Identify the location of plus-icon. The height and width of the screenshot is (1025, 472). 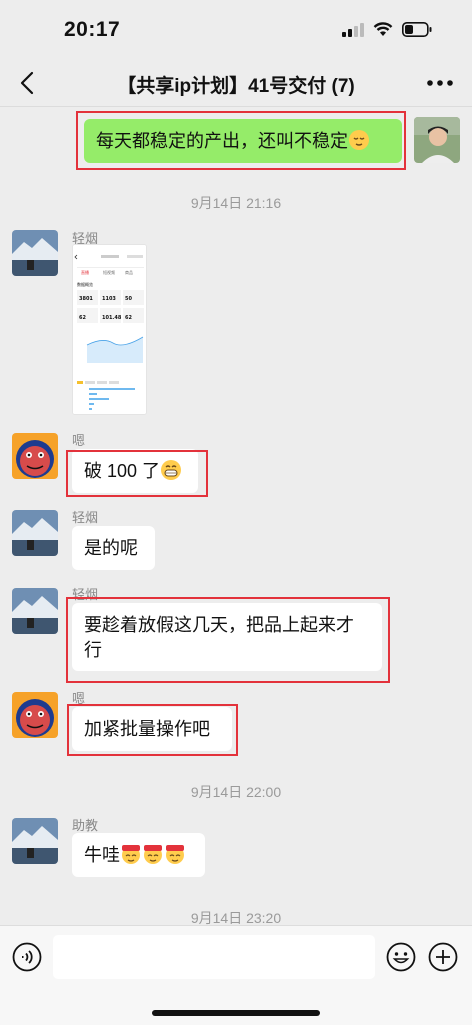
(443, 957).